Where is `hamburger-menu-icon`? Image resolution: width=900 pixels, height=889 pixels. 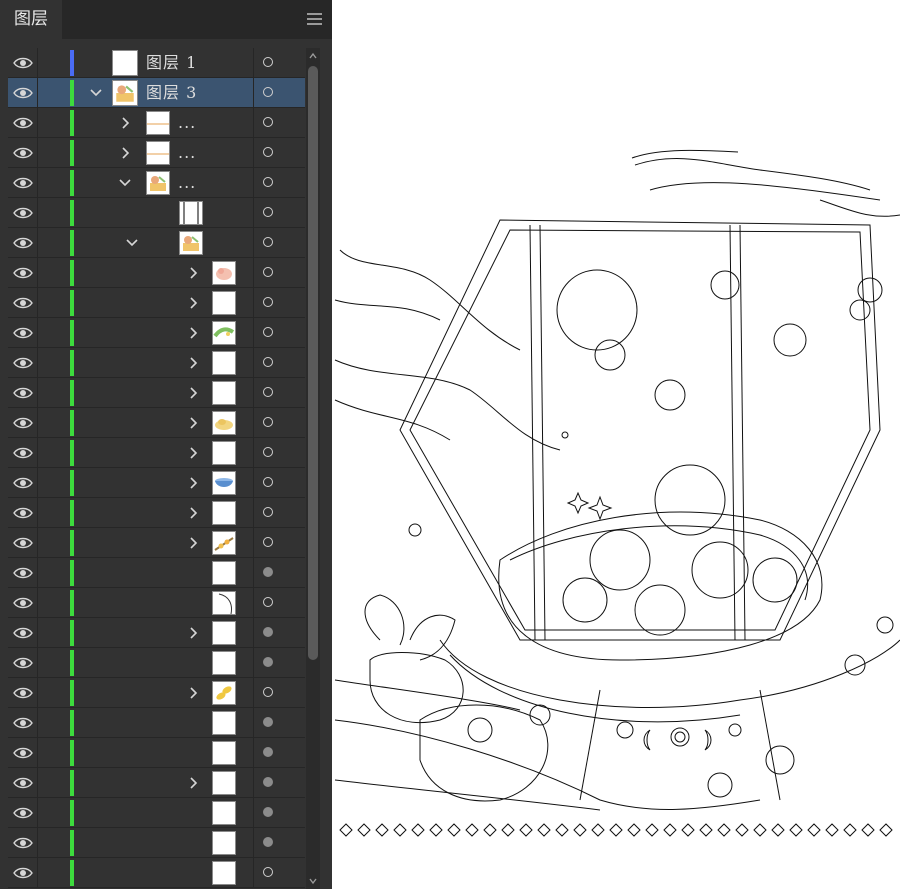 hamburger-menu-icon is located at coordinates (314, 19).